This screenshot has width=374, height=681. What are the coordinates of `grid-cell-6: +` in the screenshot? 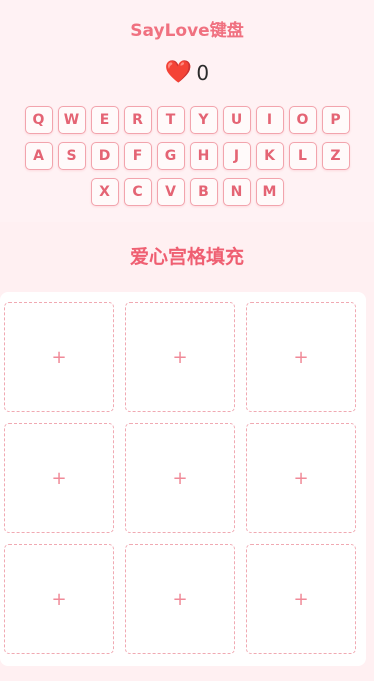 It's located at (301, 478).